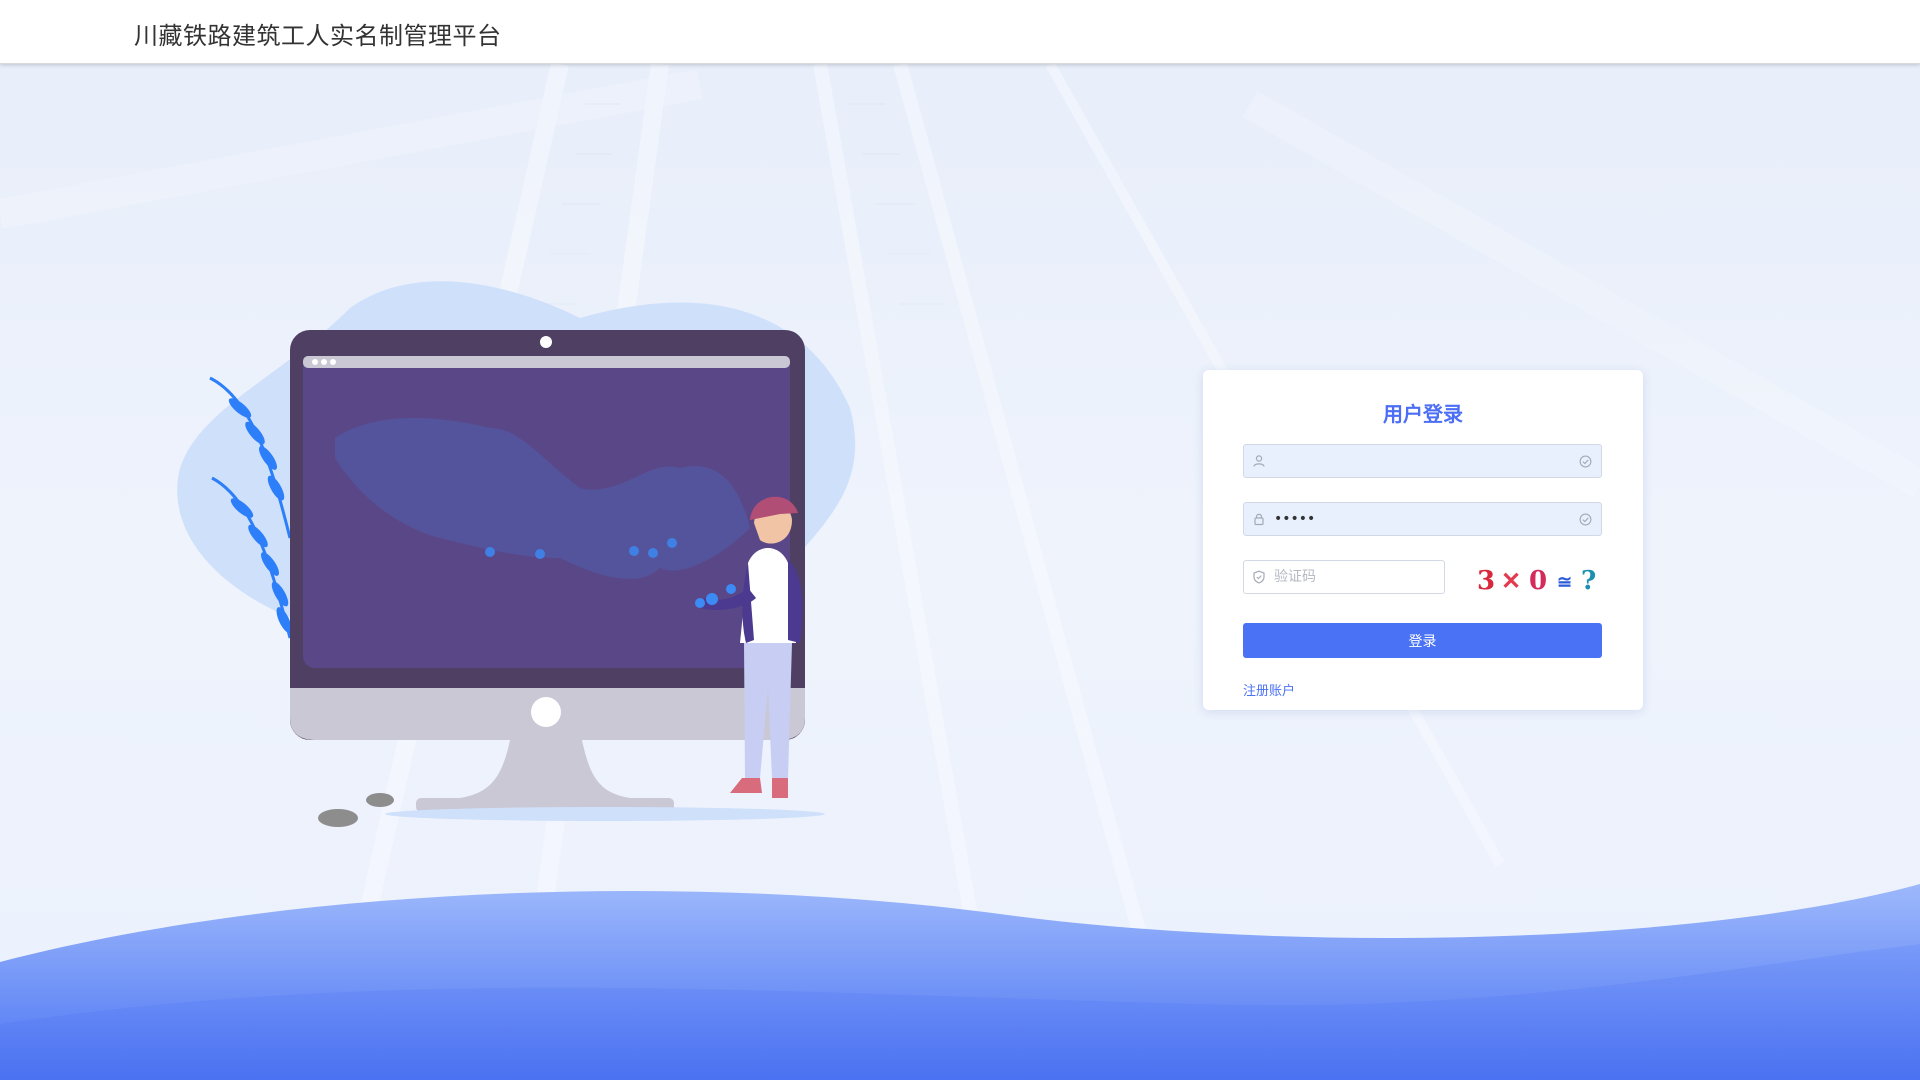  What do you see at coordinates (1565, 582) in the screenshot?
I see `captcha-char: ≅` at bounding box center [1565, 582].